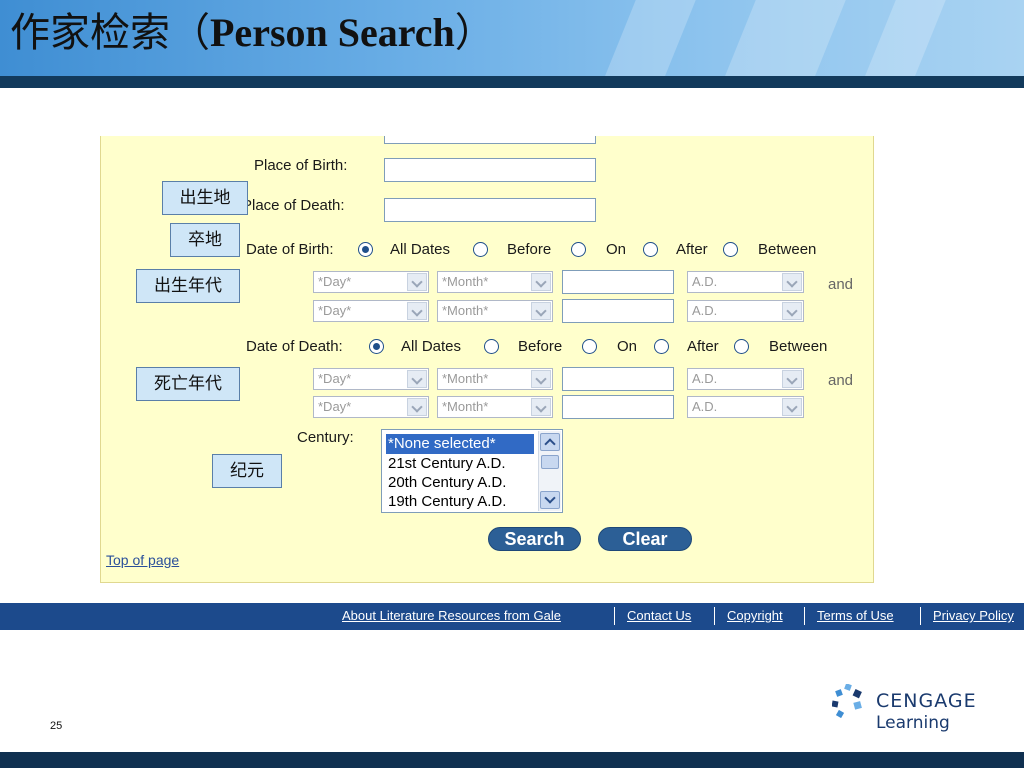 Image resolution: width=1024 pixels, height=768 pixels. What do you see at coordinates (451, 615) in the screenshot?
I see `footer-link-about: About Literature Resources from Gale` at bounding box center [451, 615].